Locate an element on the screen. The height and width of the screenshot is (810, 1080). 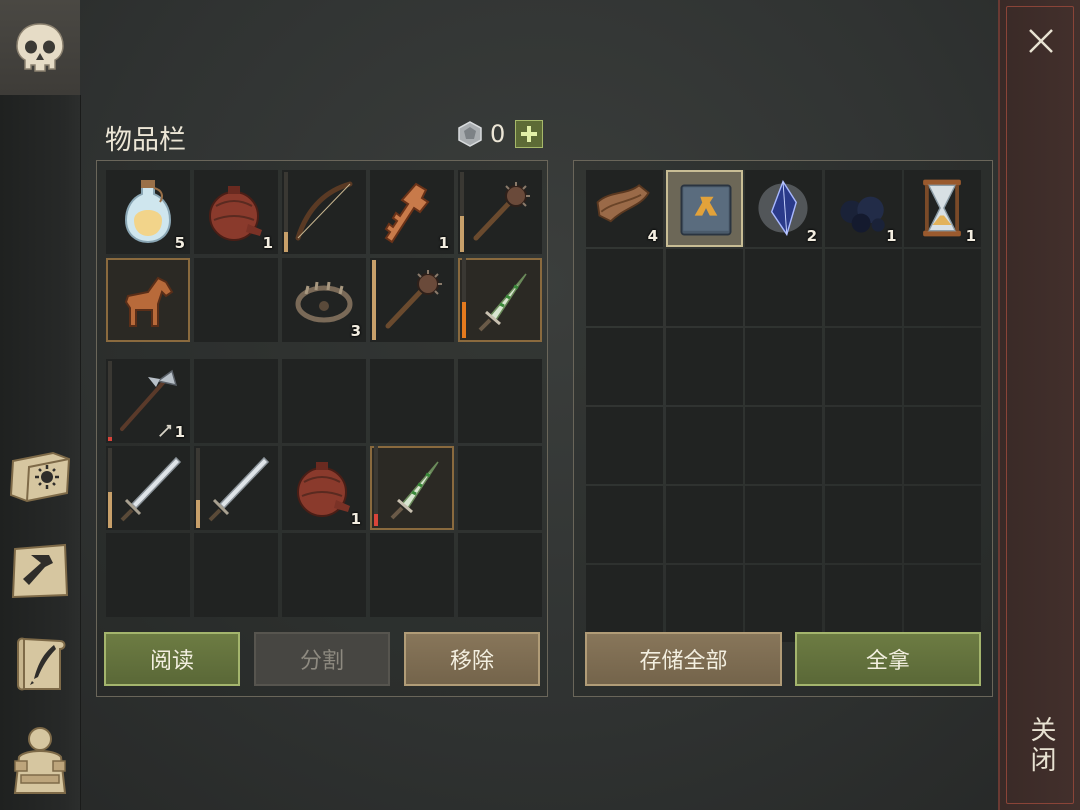
potion-bottle-icon is located at coordinates (148, 212).